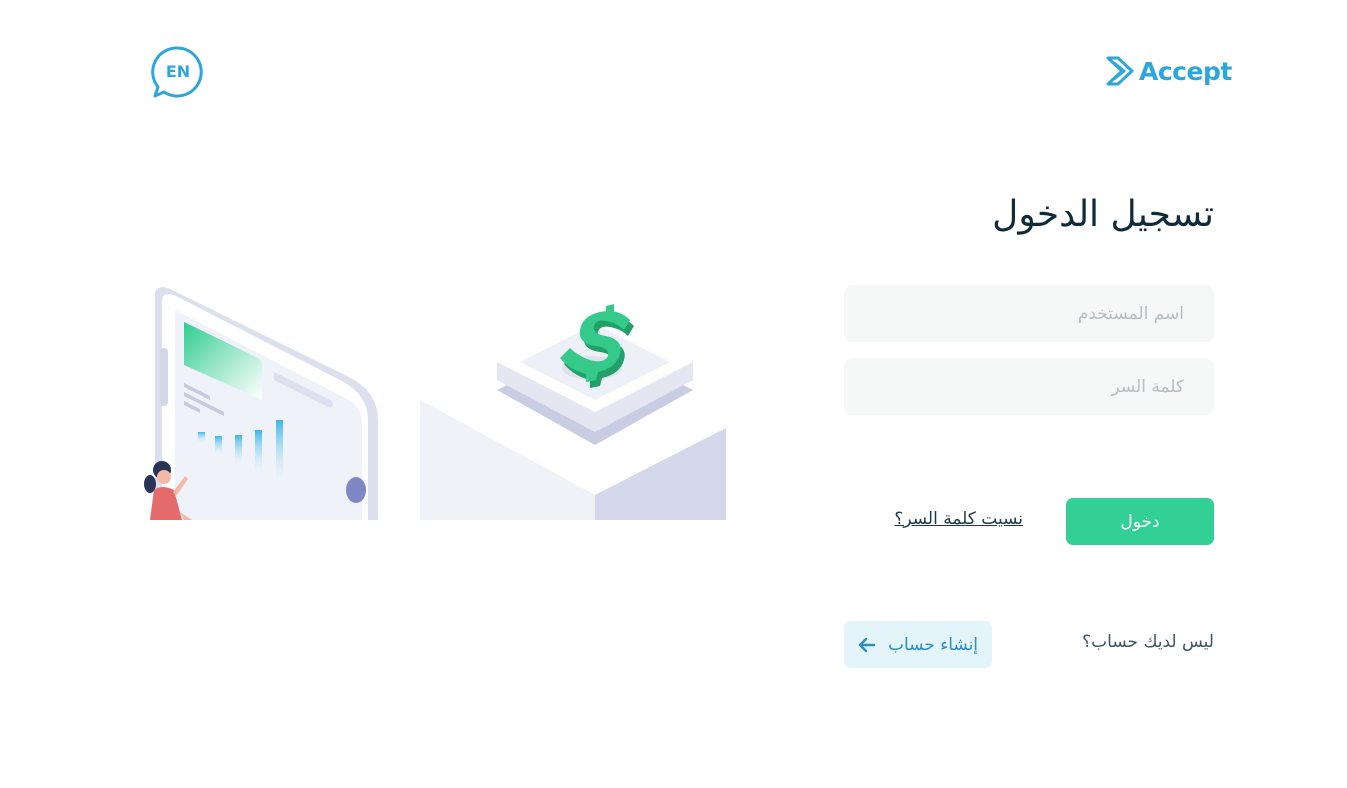 This screenshot has height=788, width=1347. I want to click on username-input, so click(1029, 313).